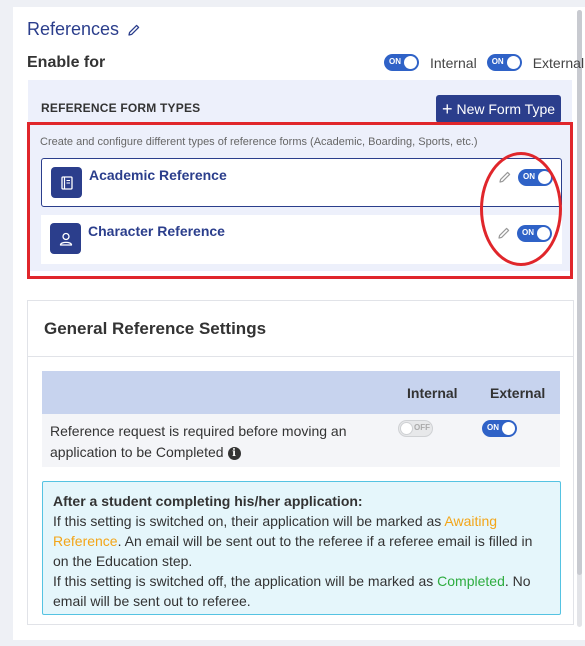  I want to click on enable-external-label: External, so click(558, 62).